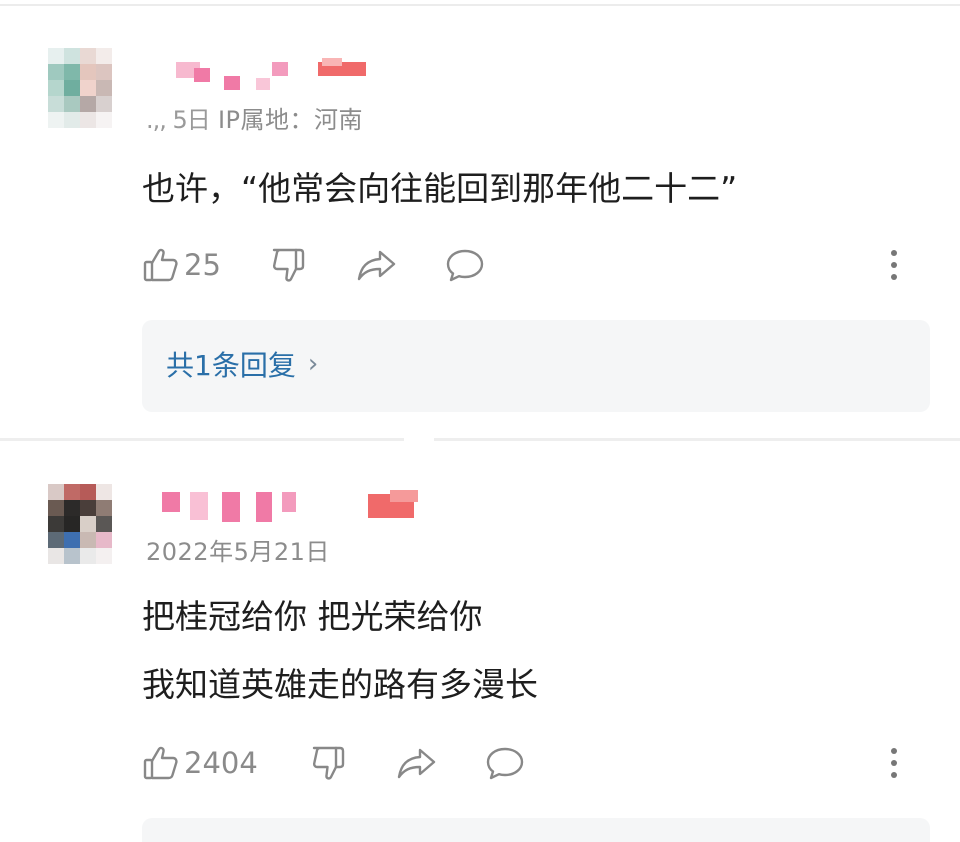 The height and width of the screenshot is (842, 960). What do you see at coordinates (231, 365) in the screenshot?
I see `replies-count-label: 共1条回复` at bounding box center [231, 365].